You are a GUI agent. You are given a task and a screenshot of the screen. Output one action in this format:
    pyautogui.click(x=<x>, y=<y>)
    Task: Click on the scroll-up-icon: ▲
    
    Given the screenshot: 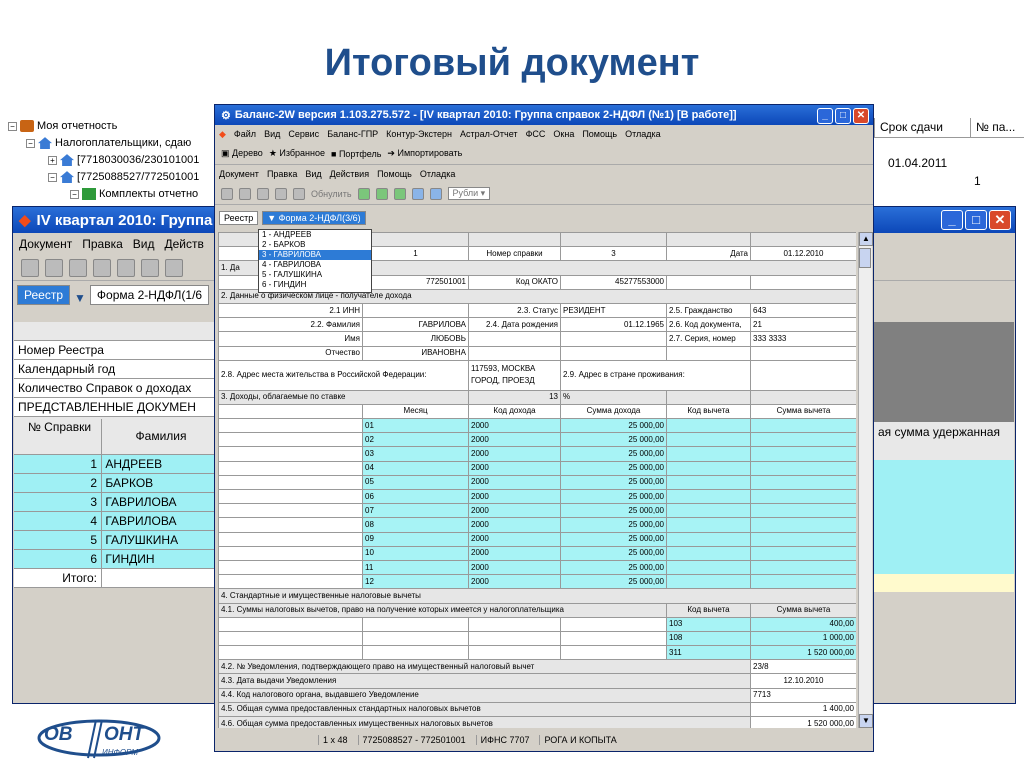 What is the action you would take?
    pyautogui.click(x=866, y=239)
    